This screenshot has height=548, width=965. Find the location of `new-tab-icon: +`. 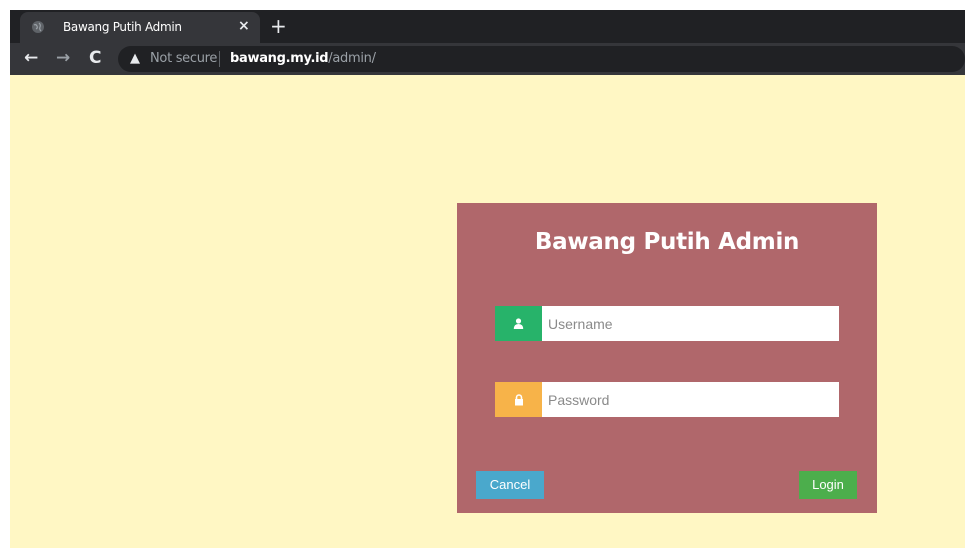

new-tab-icon: + is located at coordinates (278, 26).